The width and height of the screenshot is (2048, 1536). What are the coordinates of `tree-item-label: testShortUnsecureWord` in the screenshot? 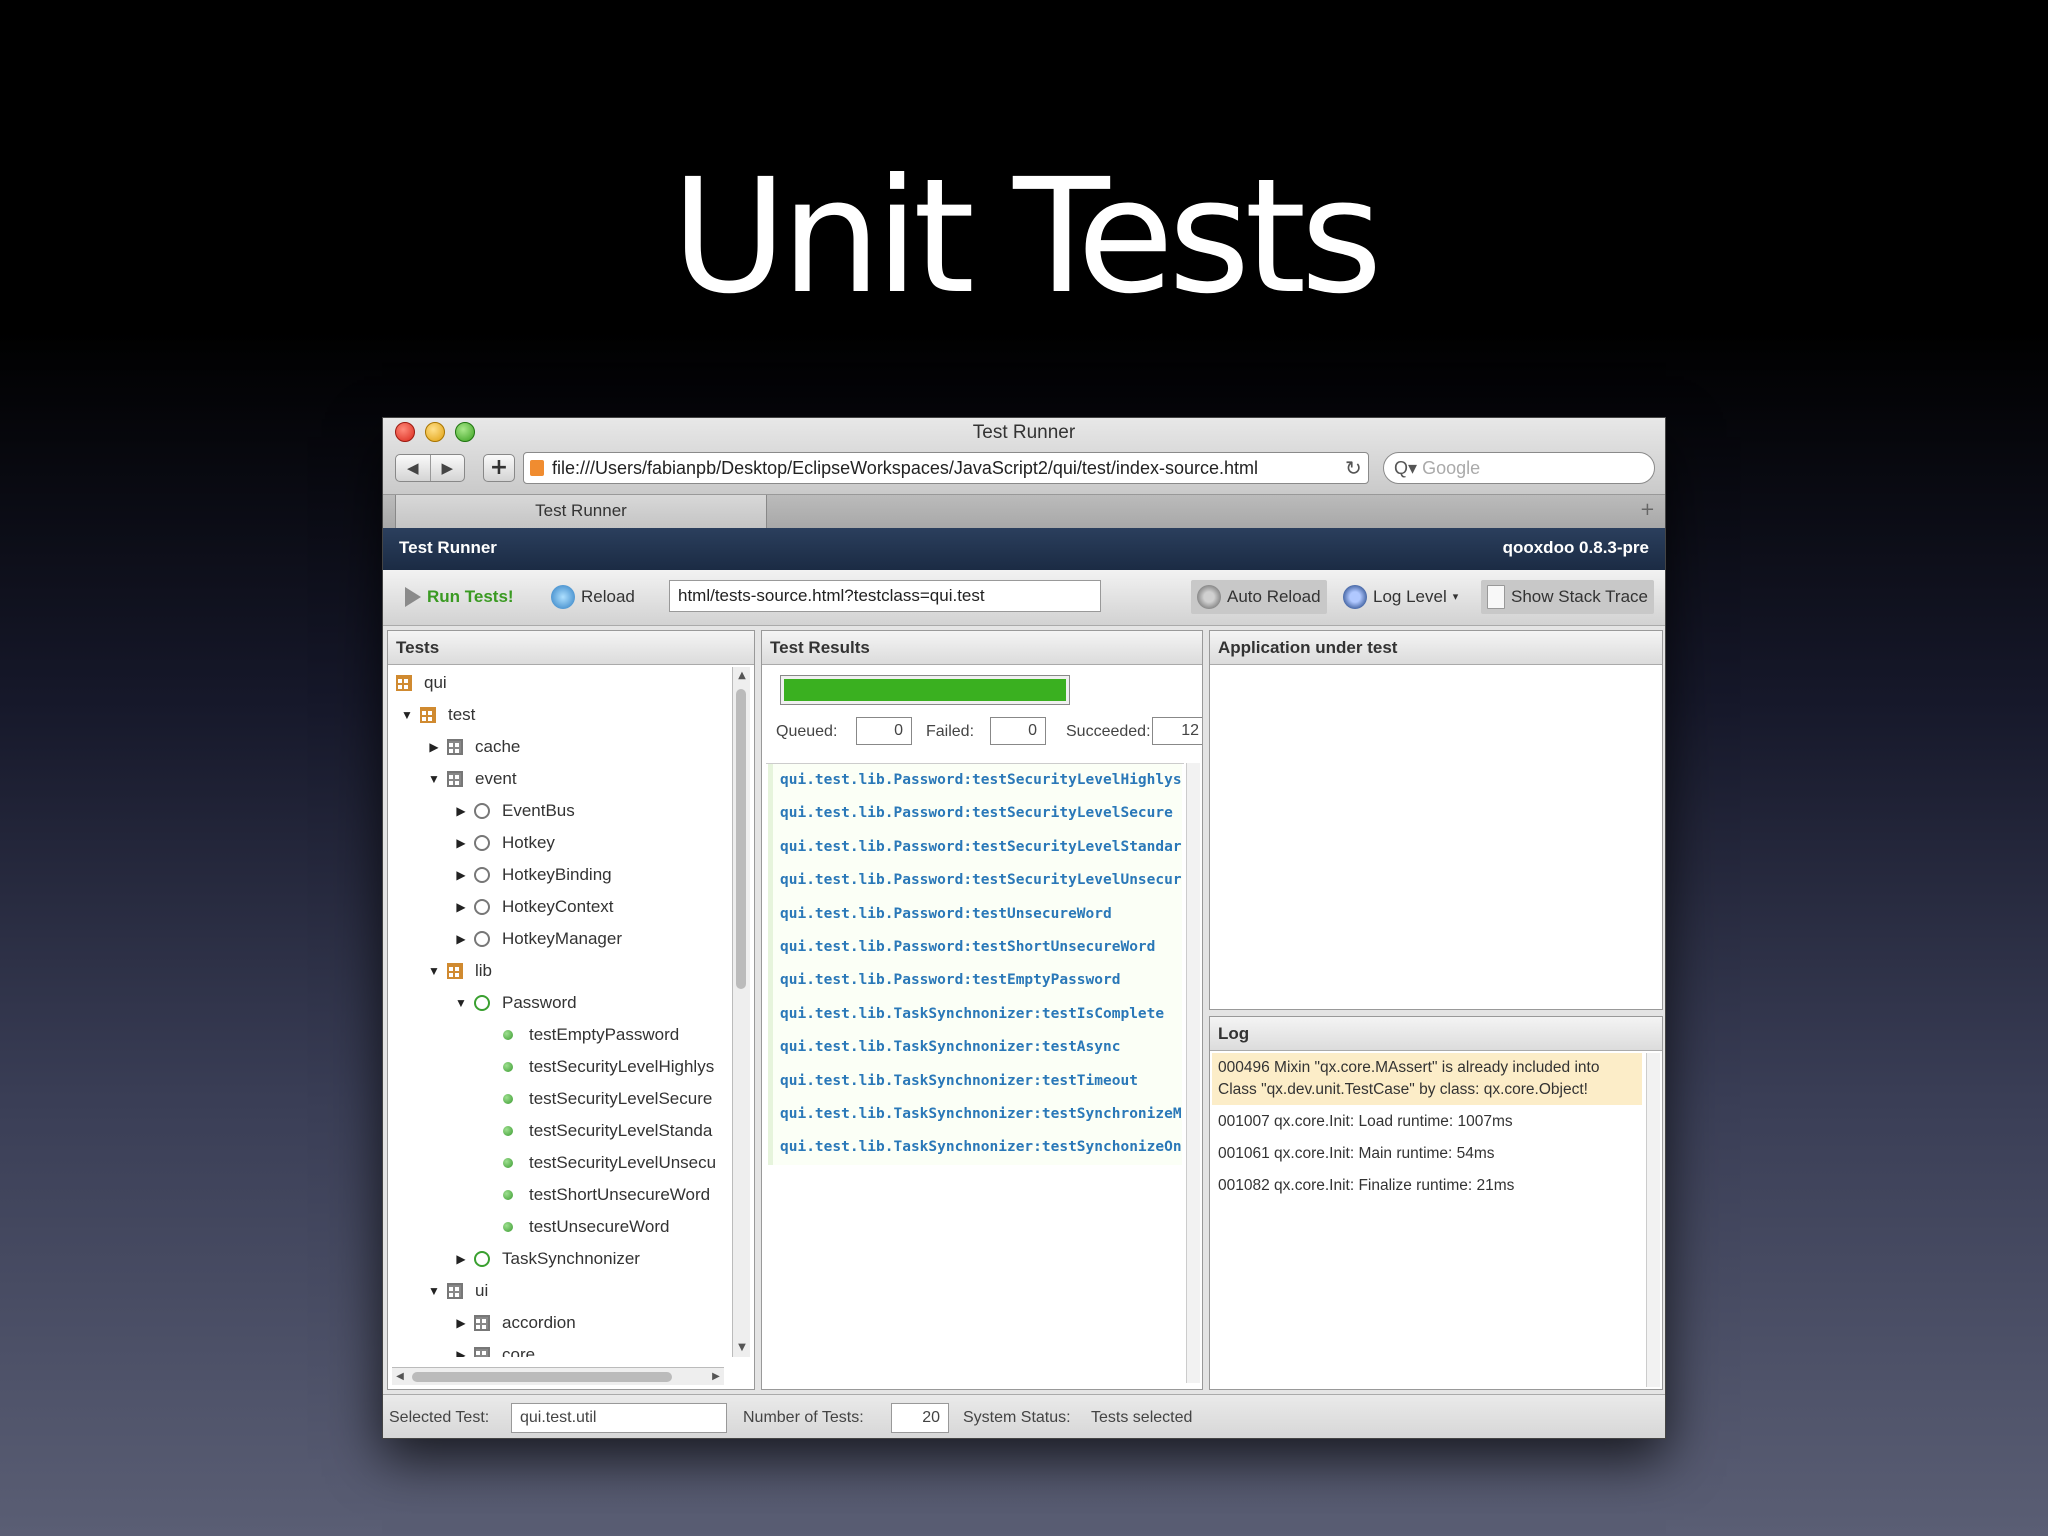 It's located at (620, 1194).